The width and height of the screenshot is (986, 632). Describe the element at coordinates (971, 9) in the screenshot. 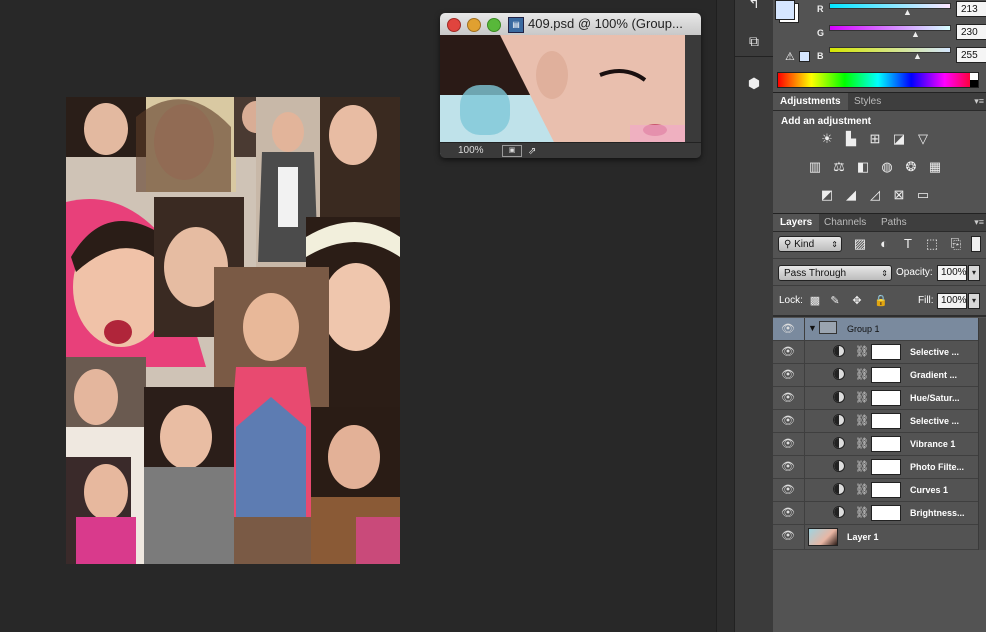

I see `red-value-input: 213` at that location.